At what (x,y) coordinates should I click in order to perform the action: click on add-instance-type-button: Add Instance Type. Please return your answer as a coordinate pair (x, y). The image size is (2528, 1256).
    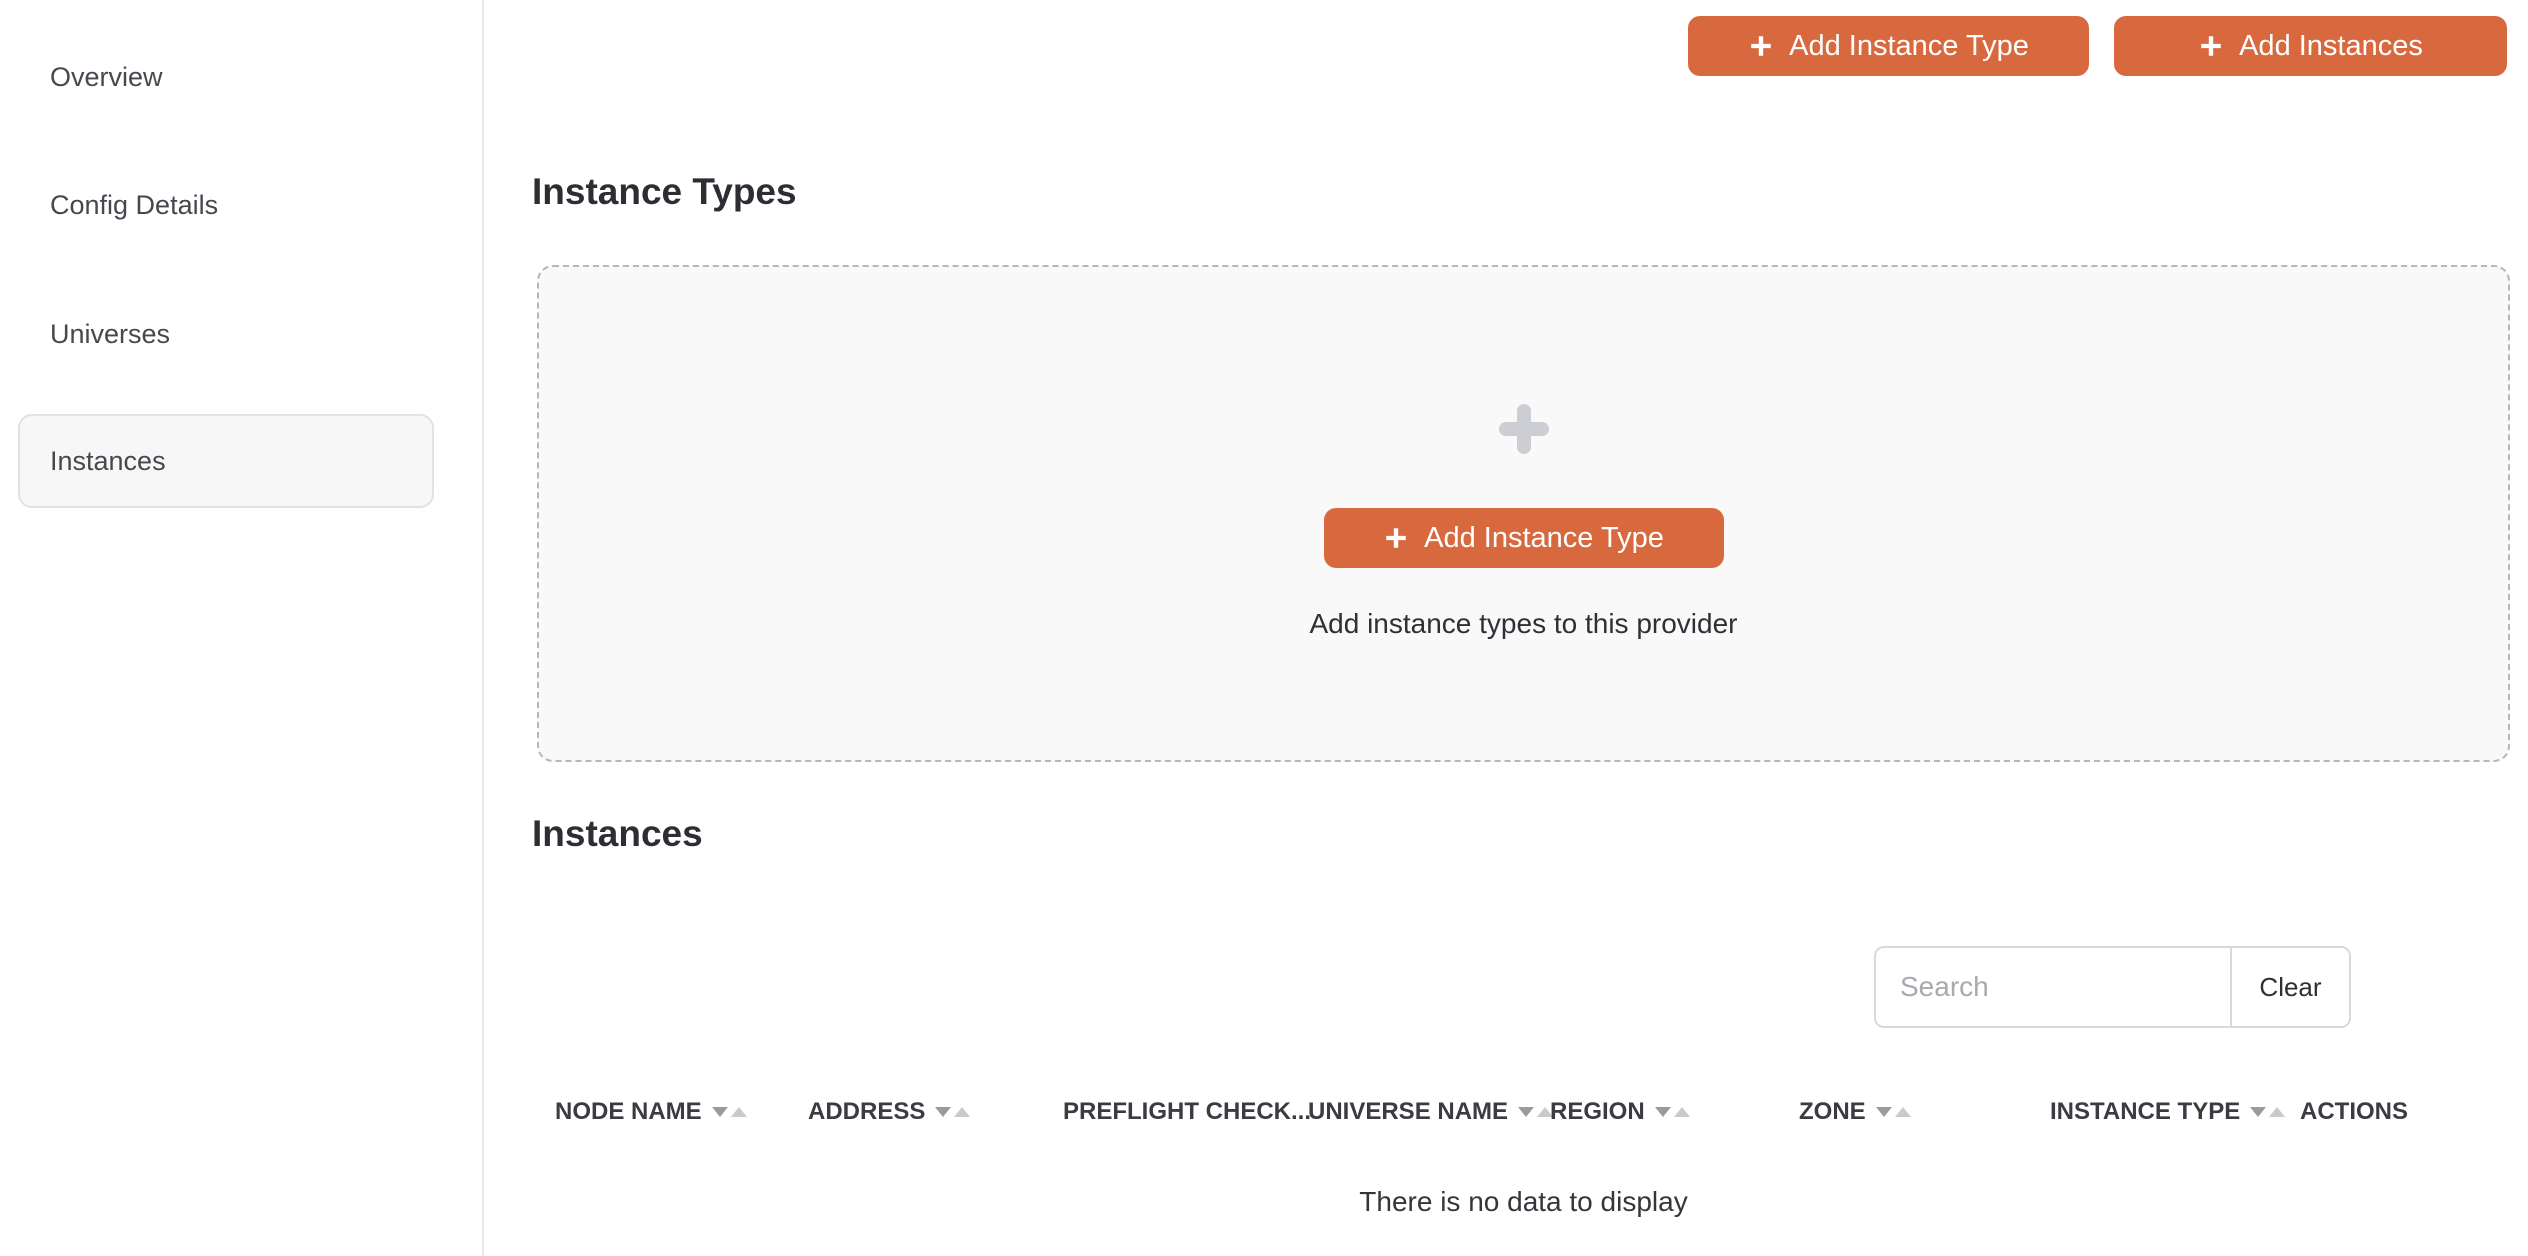
    Looking at the image, I should click on (1888, 46).